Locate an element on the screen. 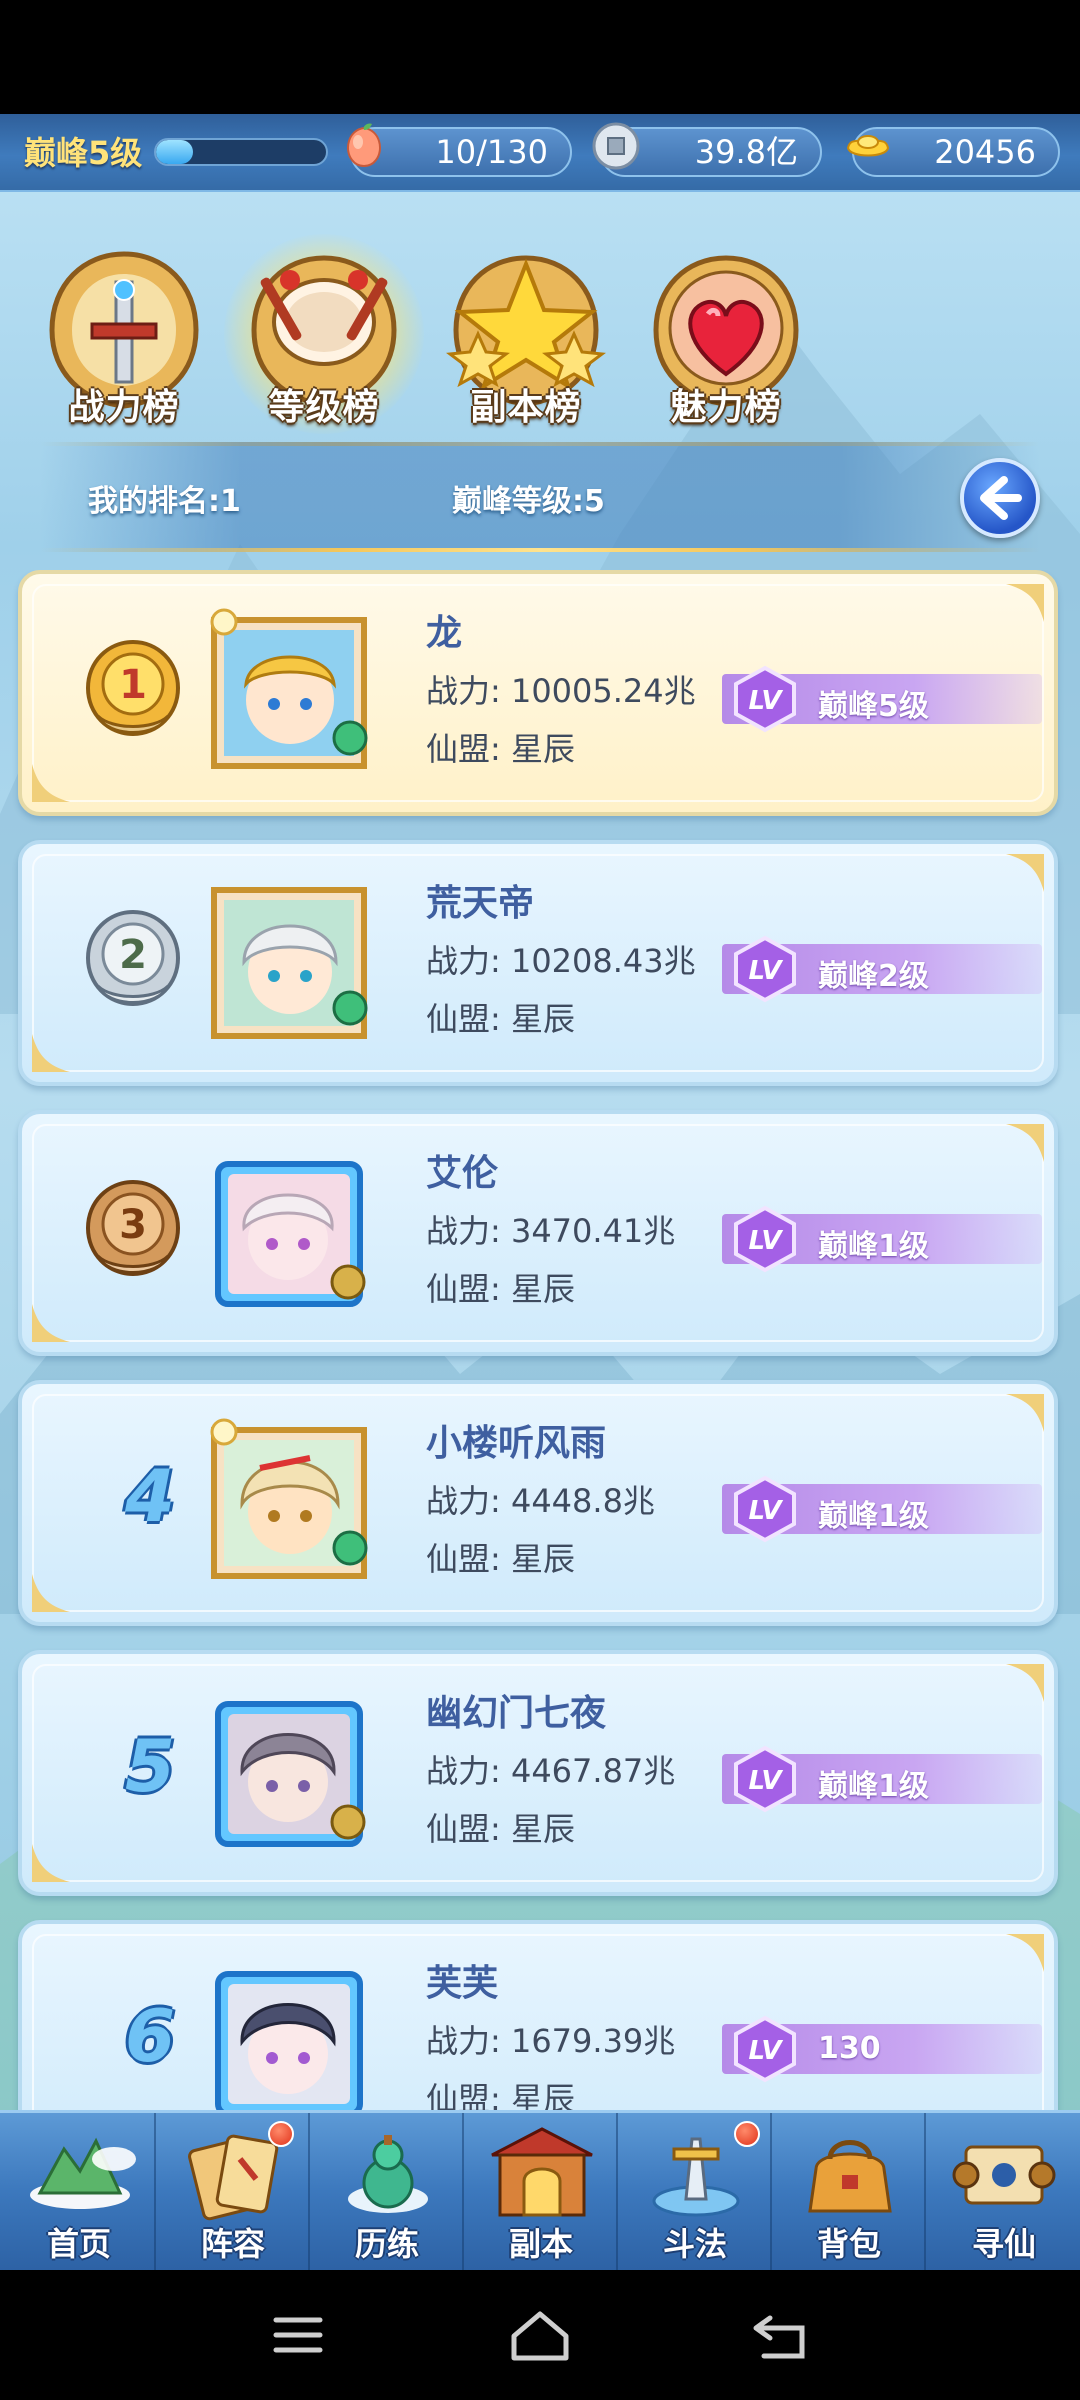 This screenshot has height=2400, width=1080. ranking-row: 4 小楼听风雨 战力: 4448.8兆 仙盟: 星辰 LV 巅峰1级 is located at coordinates (538, 1503).